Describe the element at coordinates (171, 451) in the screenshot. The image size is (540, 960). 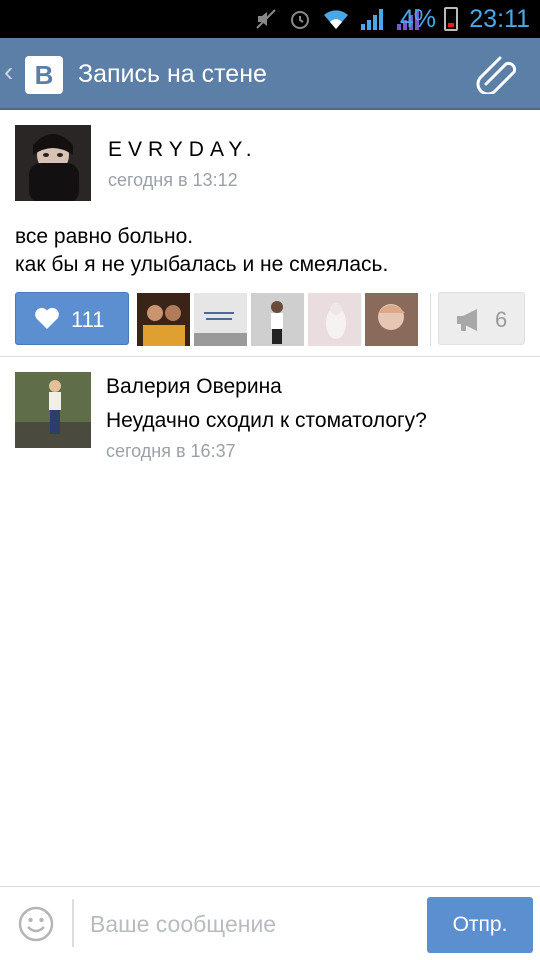
I see `comment-time: сегодня в 16:37` at that location.